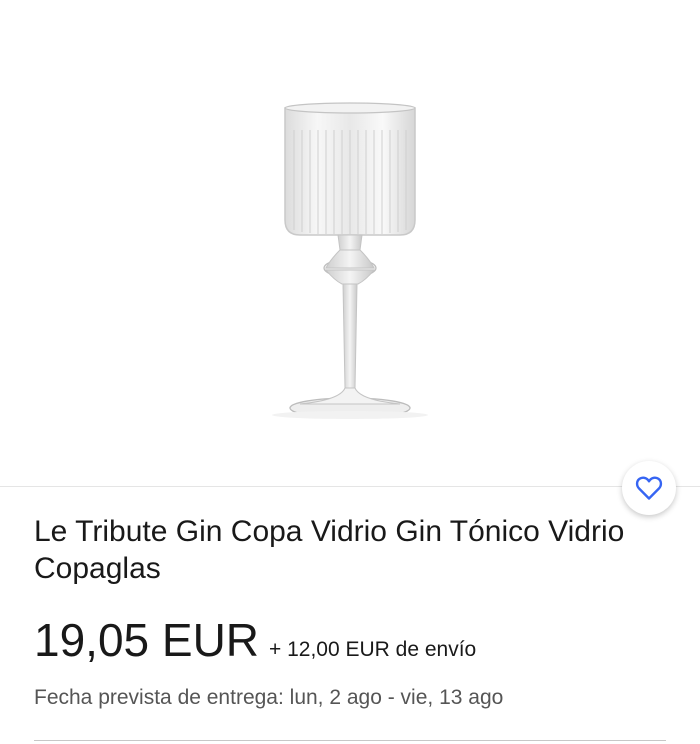  I want to click on heart-icon, so click(649, 488).